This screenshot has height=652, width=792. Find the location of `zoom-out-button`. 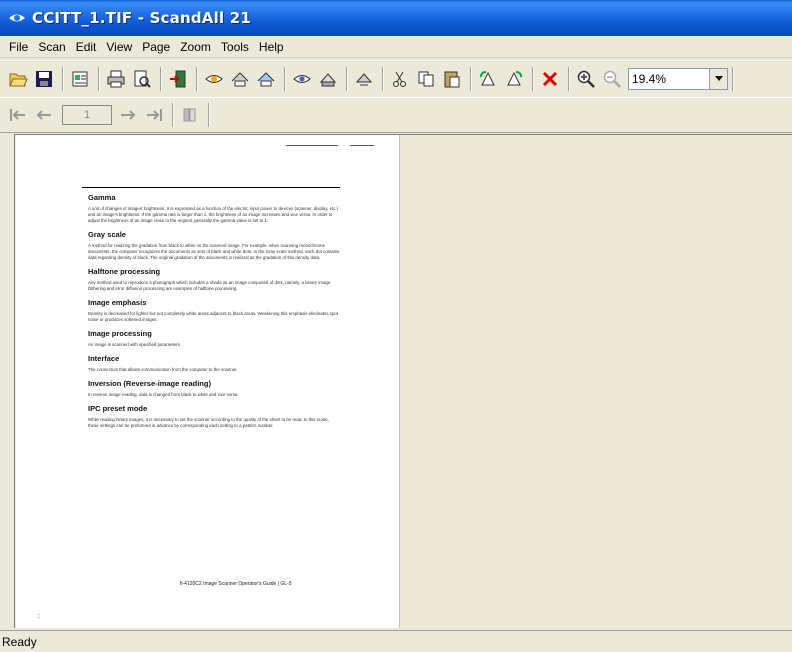

zoom-out-button is located at coordinates (612, 79).